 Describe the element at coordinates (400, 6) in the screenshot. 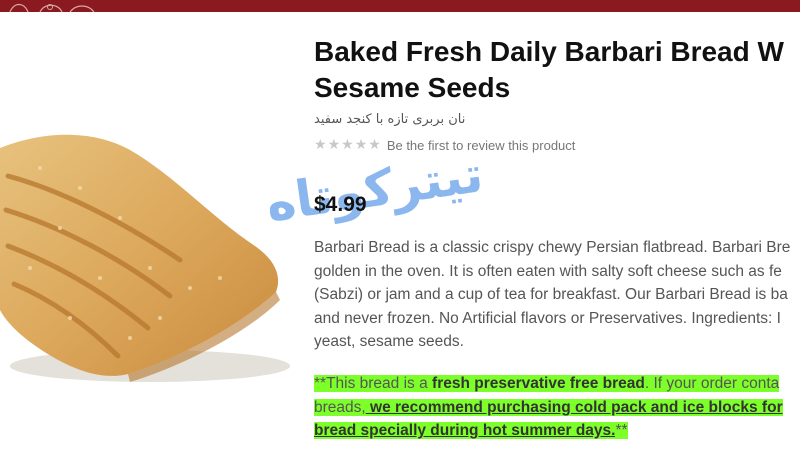

I see `top-header-bar` at that location.